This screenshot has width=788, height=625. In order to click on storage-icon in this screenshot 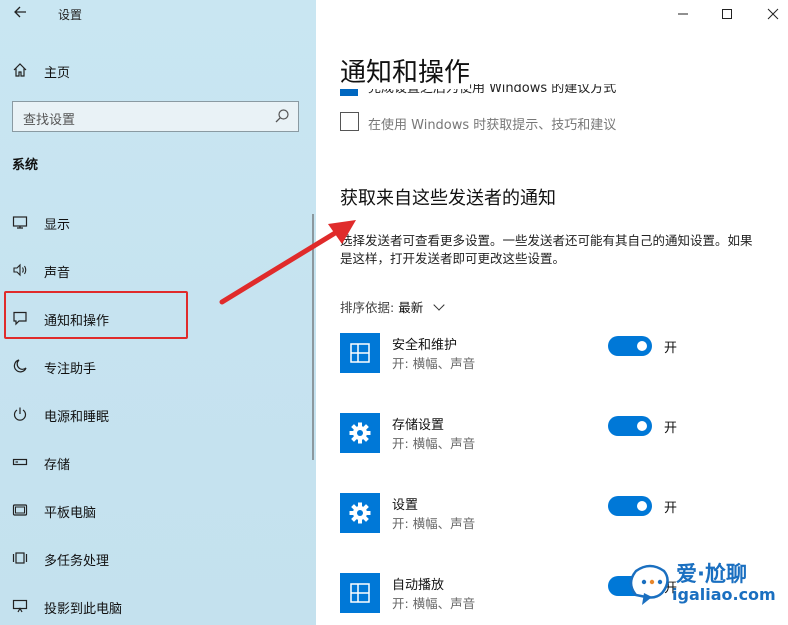, I will do `click(20, 462)`.